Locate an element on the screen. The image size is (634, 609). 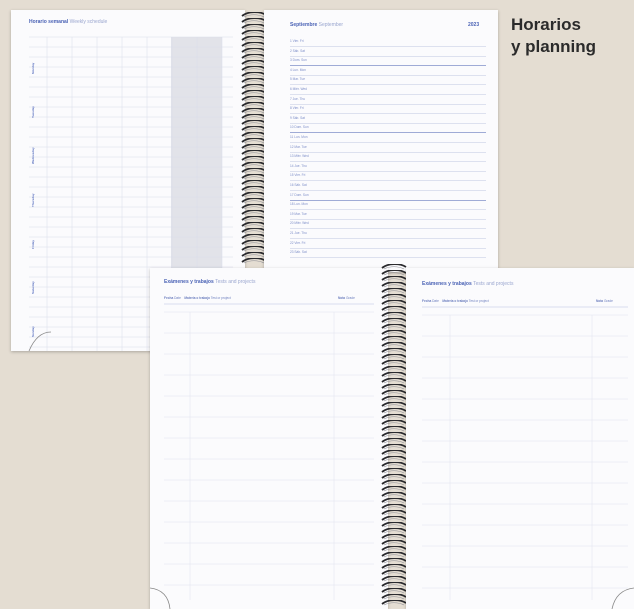
day-label: Monday is located at coordinates (33, 68).